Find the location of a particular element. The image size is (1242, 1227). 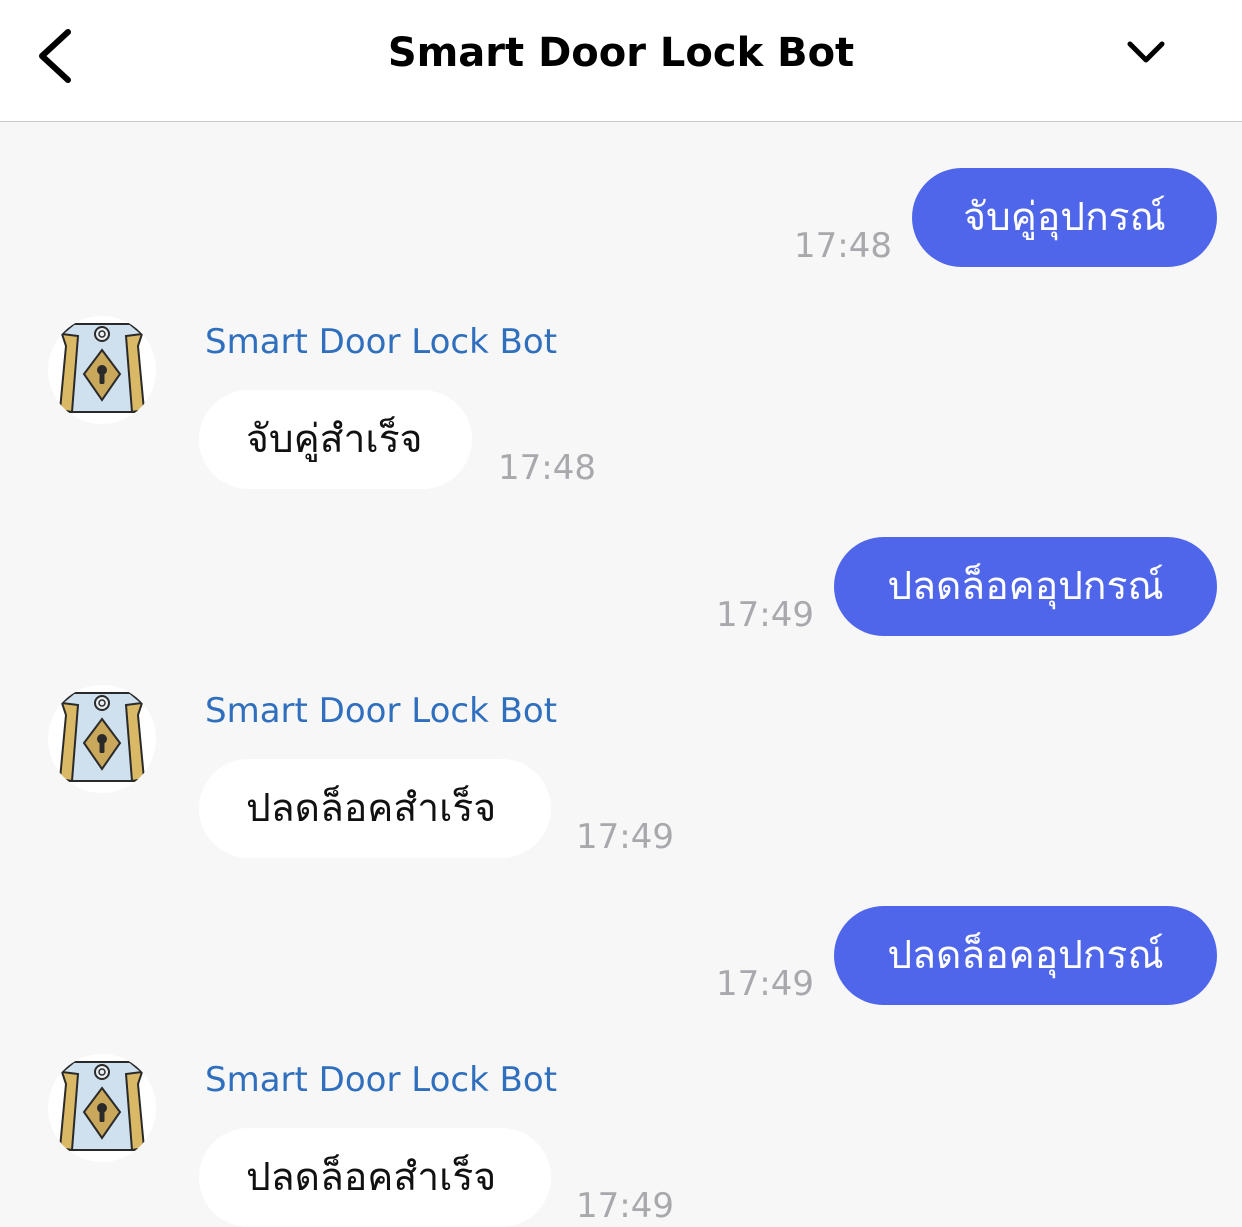

expand-menu-button is located at coordinates (1146, 55).